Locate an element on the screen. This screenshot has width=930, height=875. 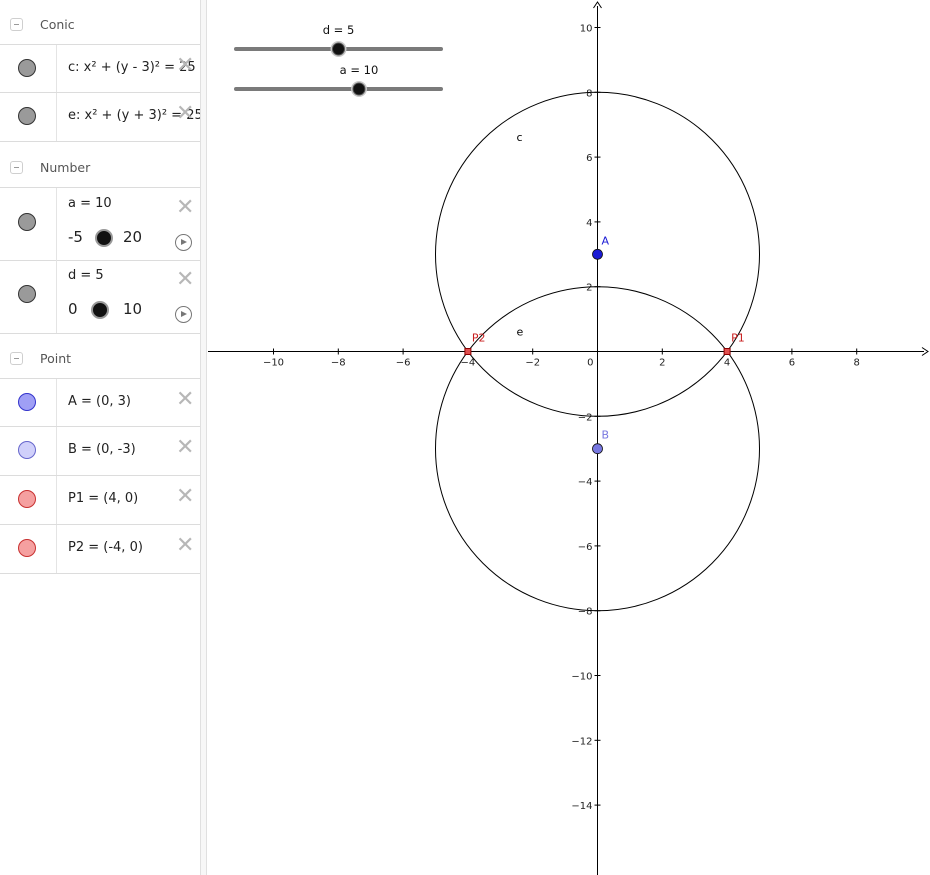
x-tick-label: 2 is located at coordinates (662, 363).